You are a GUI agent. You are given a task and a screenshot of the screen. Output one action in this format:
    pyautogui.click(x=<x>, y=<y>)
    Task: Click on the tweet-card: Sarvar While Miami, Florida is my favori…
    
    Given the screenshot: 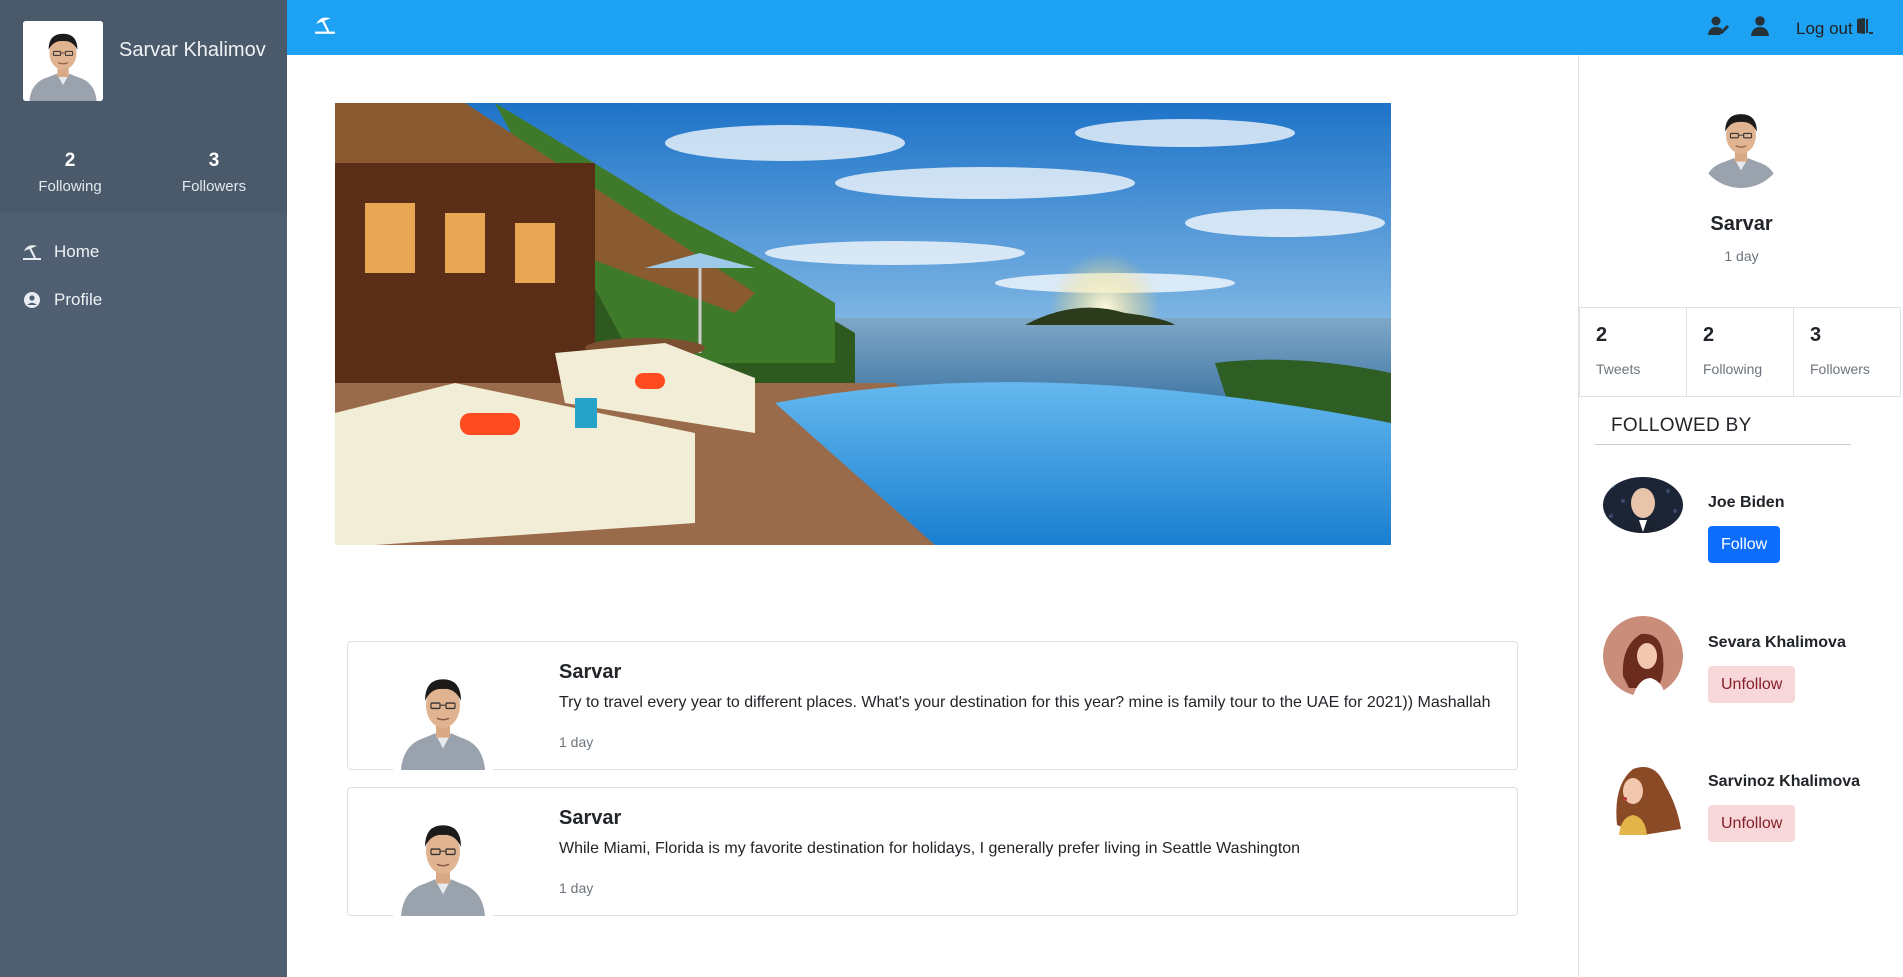 What is the action you would take?
    pyautogui.click(x=932, y=851)
    